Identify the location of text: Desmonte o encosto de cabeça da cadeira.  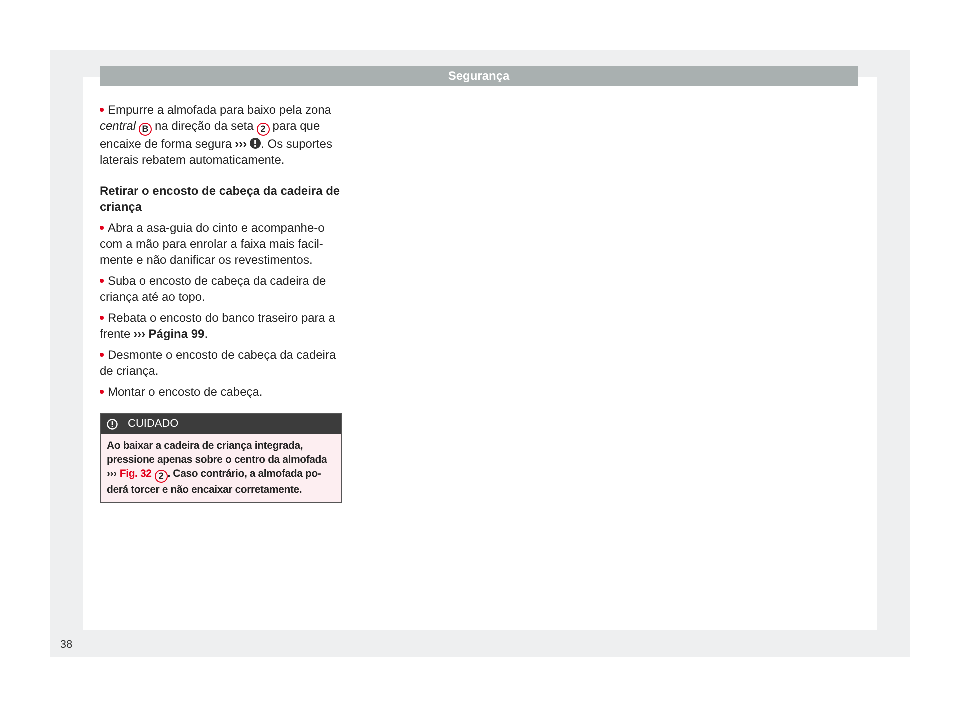
(222, 355).